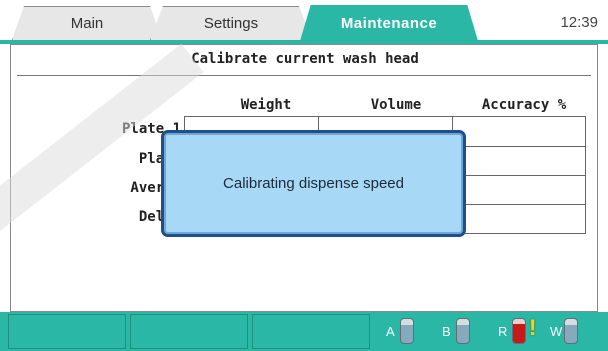 The image size is (608, 351). What do you see at coordinates (503, 331) in the screenshot?
I see `bottle-r-label: R` at bounding box center [503, 331].